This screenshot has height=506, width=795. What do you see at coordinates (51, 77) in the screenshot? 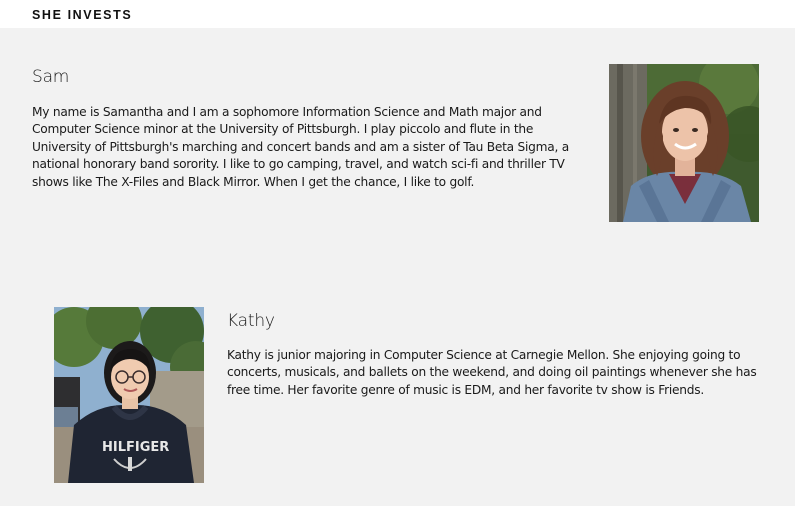
I see `profile-name-sam: Sam` at bounding box center [51, 77].